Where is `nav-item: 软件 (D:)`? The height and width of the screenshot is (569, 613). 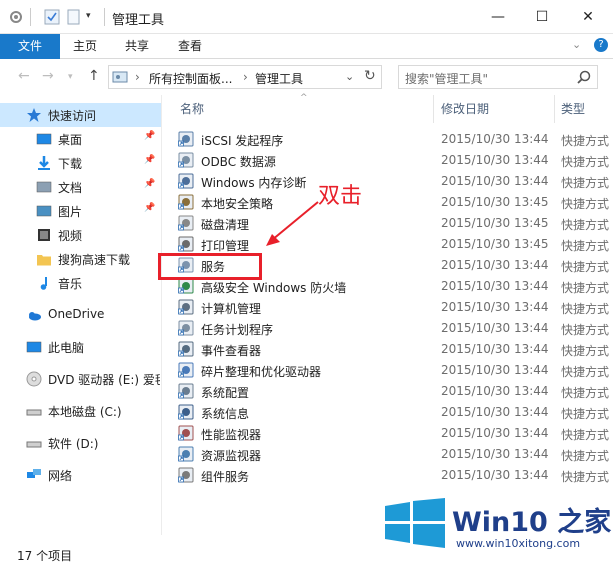 nav-item: 软件 (D:) is located at coordinates (80, 443).